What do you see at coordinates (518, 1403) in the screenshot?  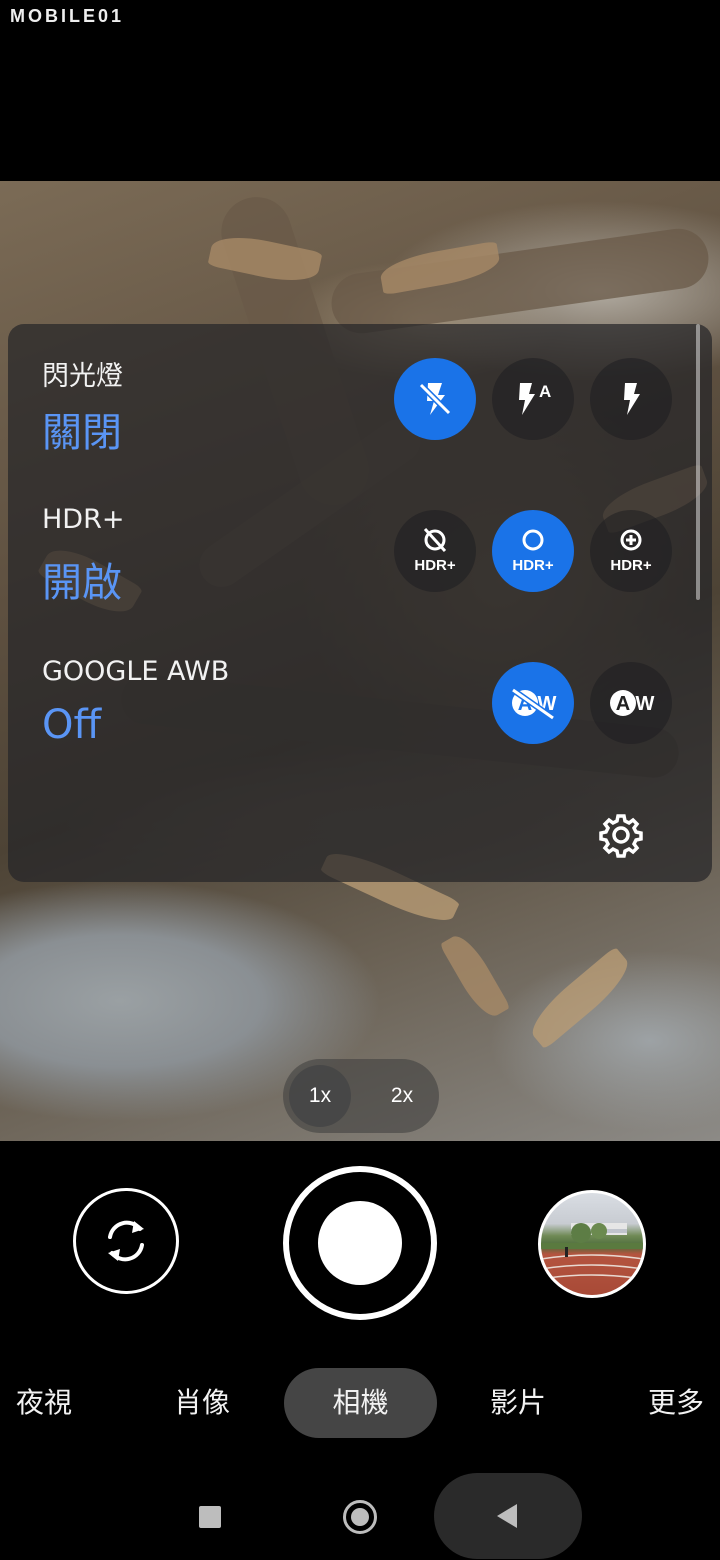 I see `mode-video: 影片` at bounding box center [518, 1403].